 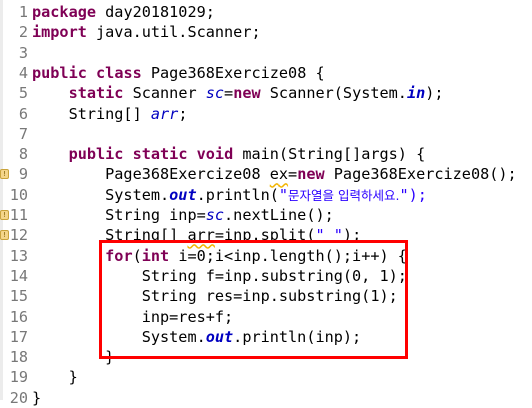 What do you see at coordinates (119, 72) in the screenshot?
I see `code-token: class` at bounding box center [119, 72].